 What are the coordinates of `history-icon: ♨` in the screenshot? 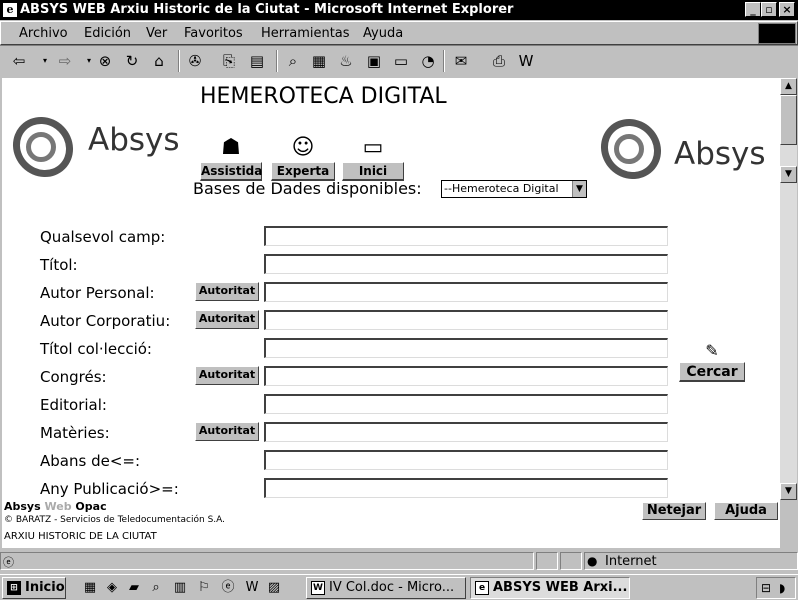 It's located at (346, 61).